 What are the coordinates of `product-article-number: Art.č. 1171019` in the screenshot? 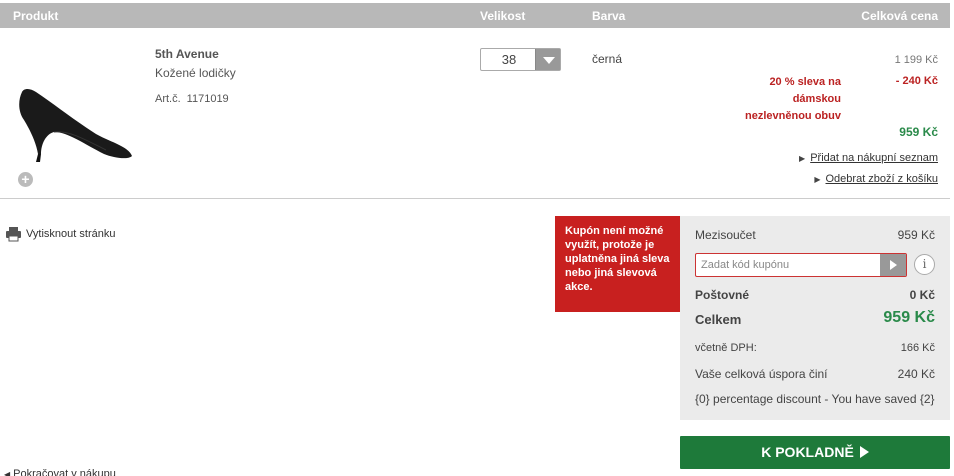 It's located at (192, 99).